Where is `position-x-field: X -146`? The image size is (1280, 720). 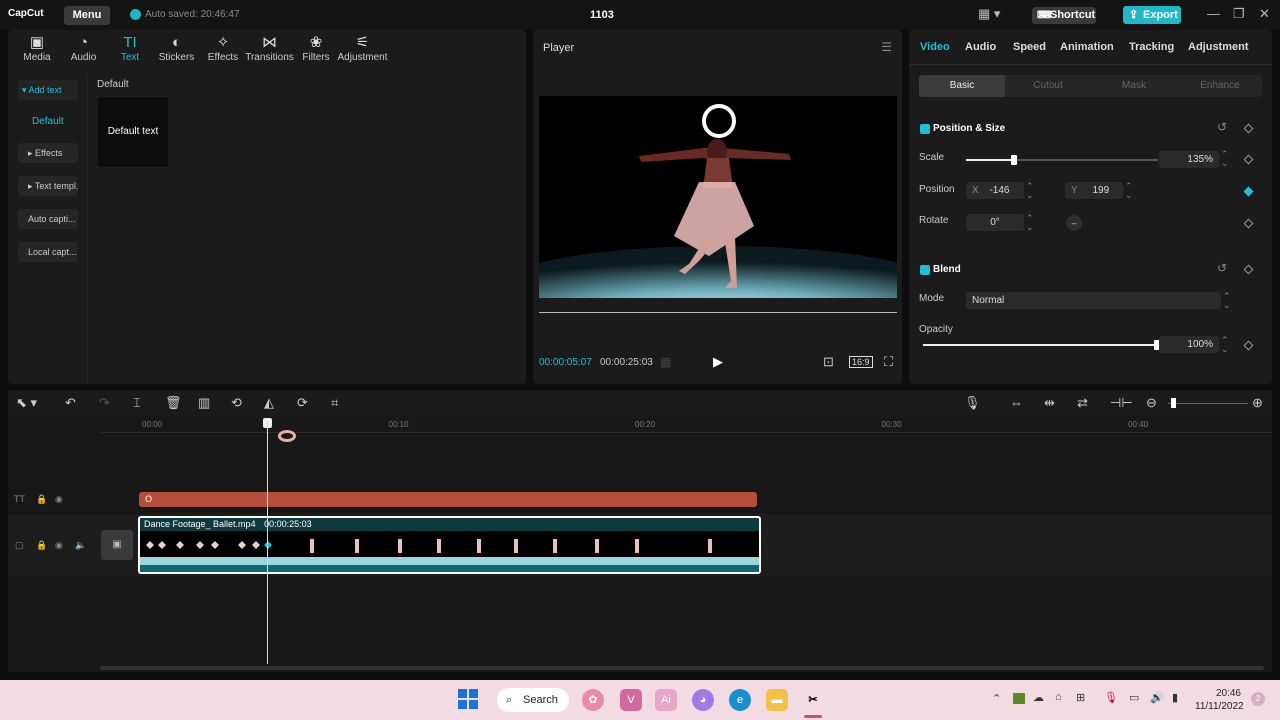
position-x-field: X -146 is located at coordinates (995, 190).